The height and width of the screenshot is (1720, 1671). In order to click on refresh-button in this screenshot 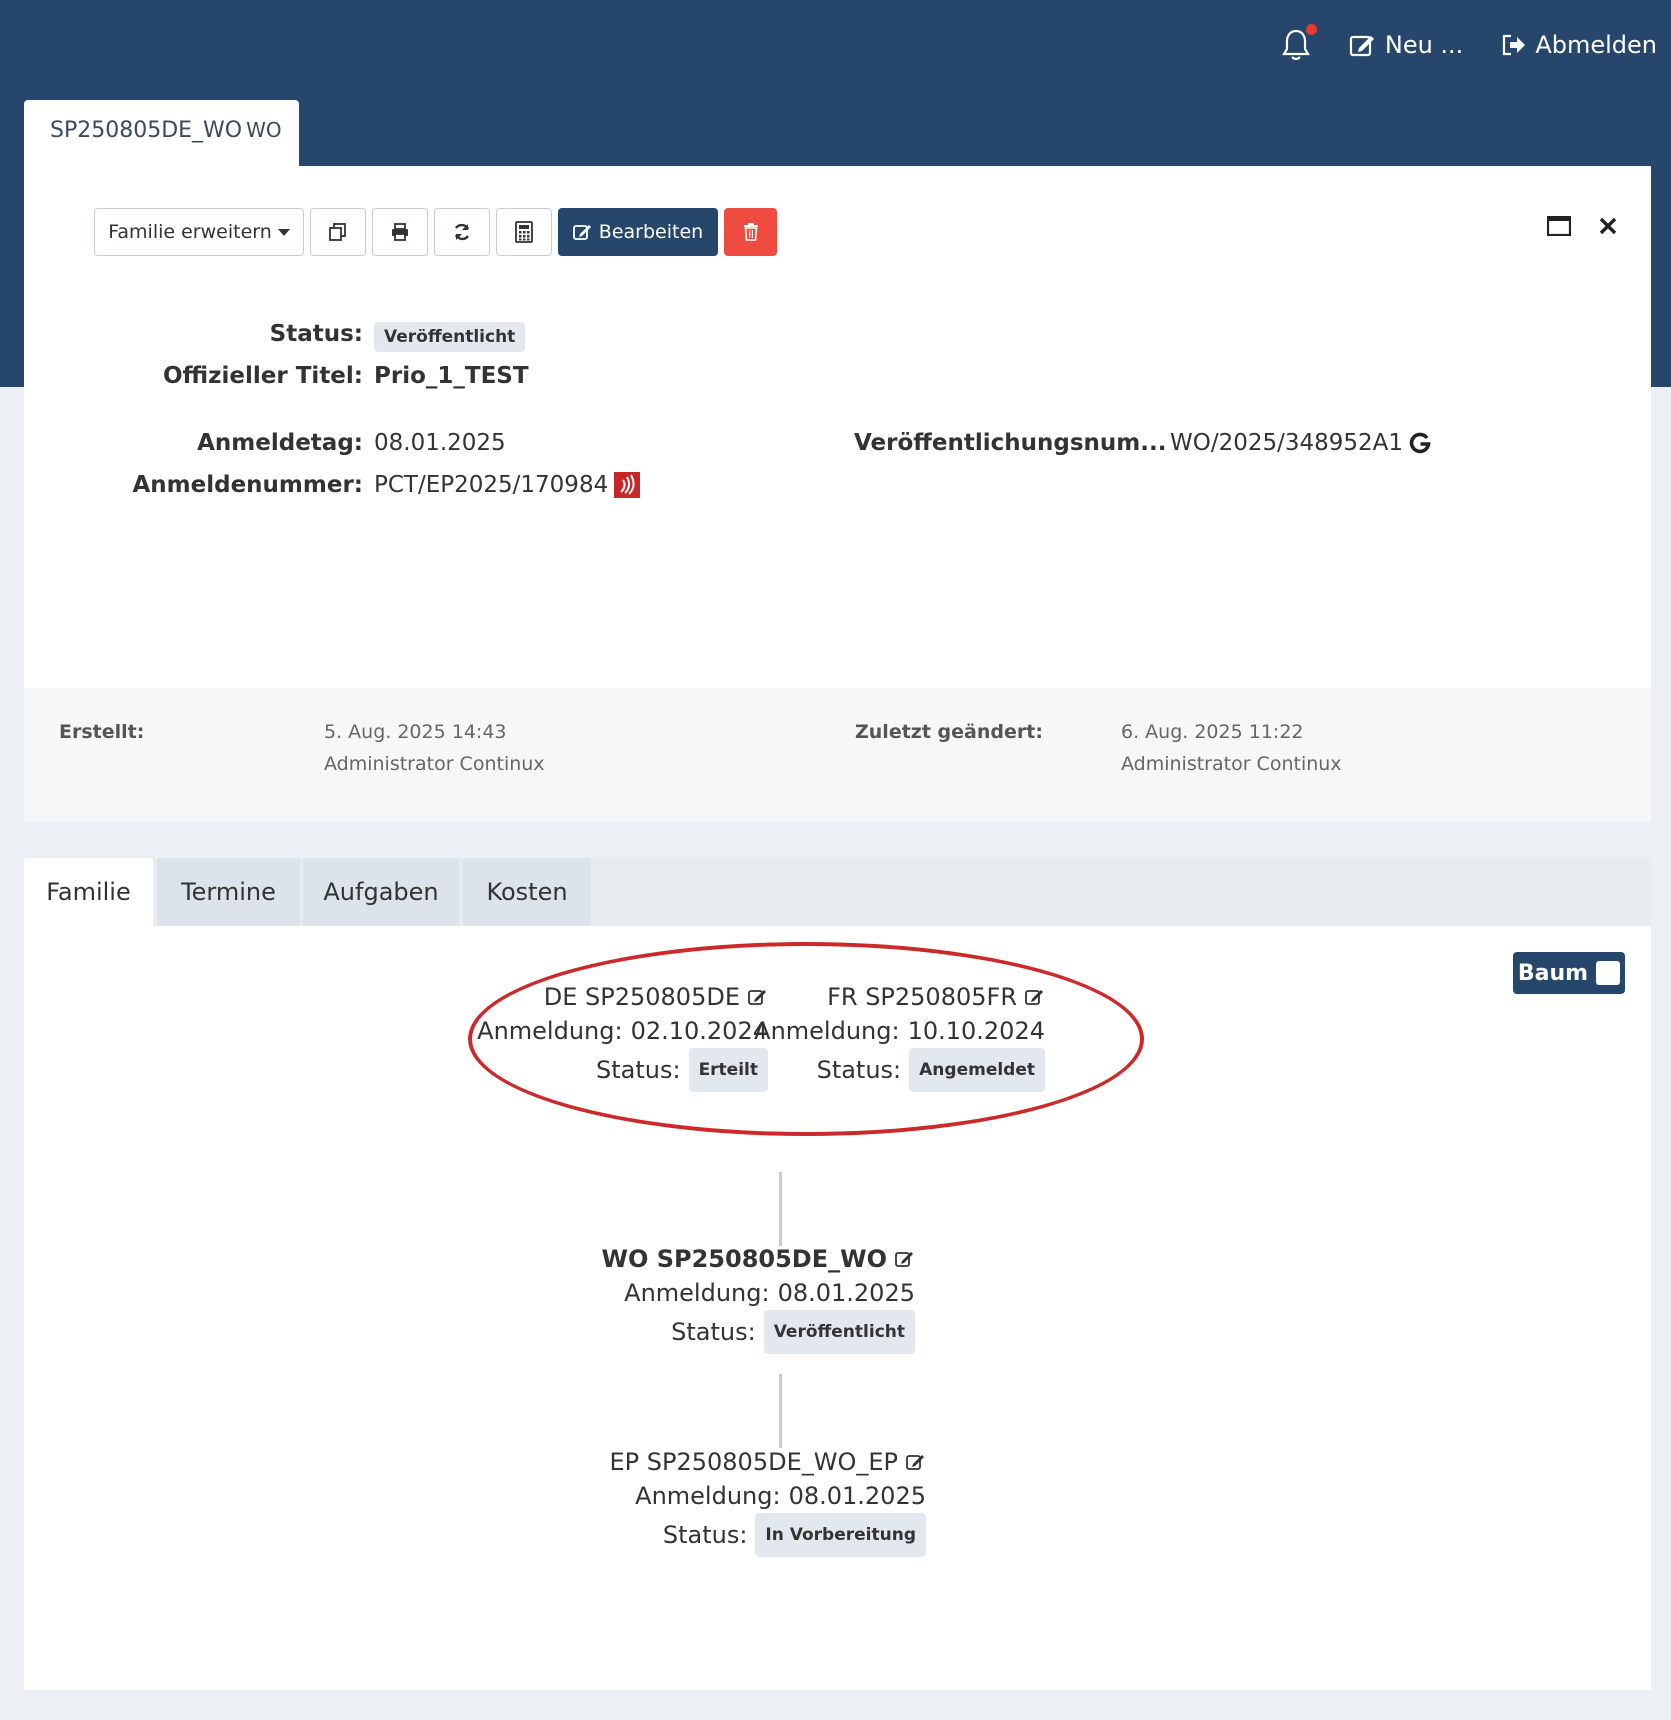, I will do `click(462, 232)`.